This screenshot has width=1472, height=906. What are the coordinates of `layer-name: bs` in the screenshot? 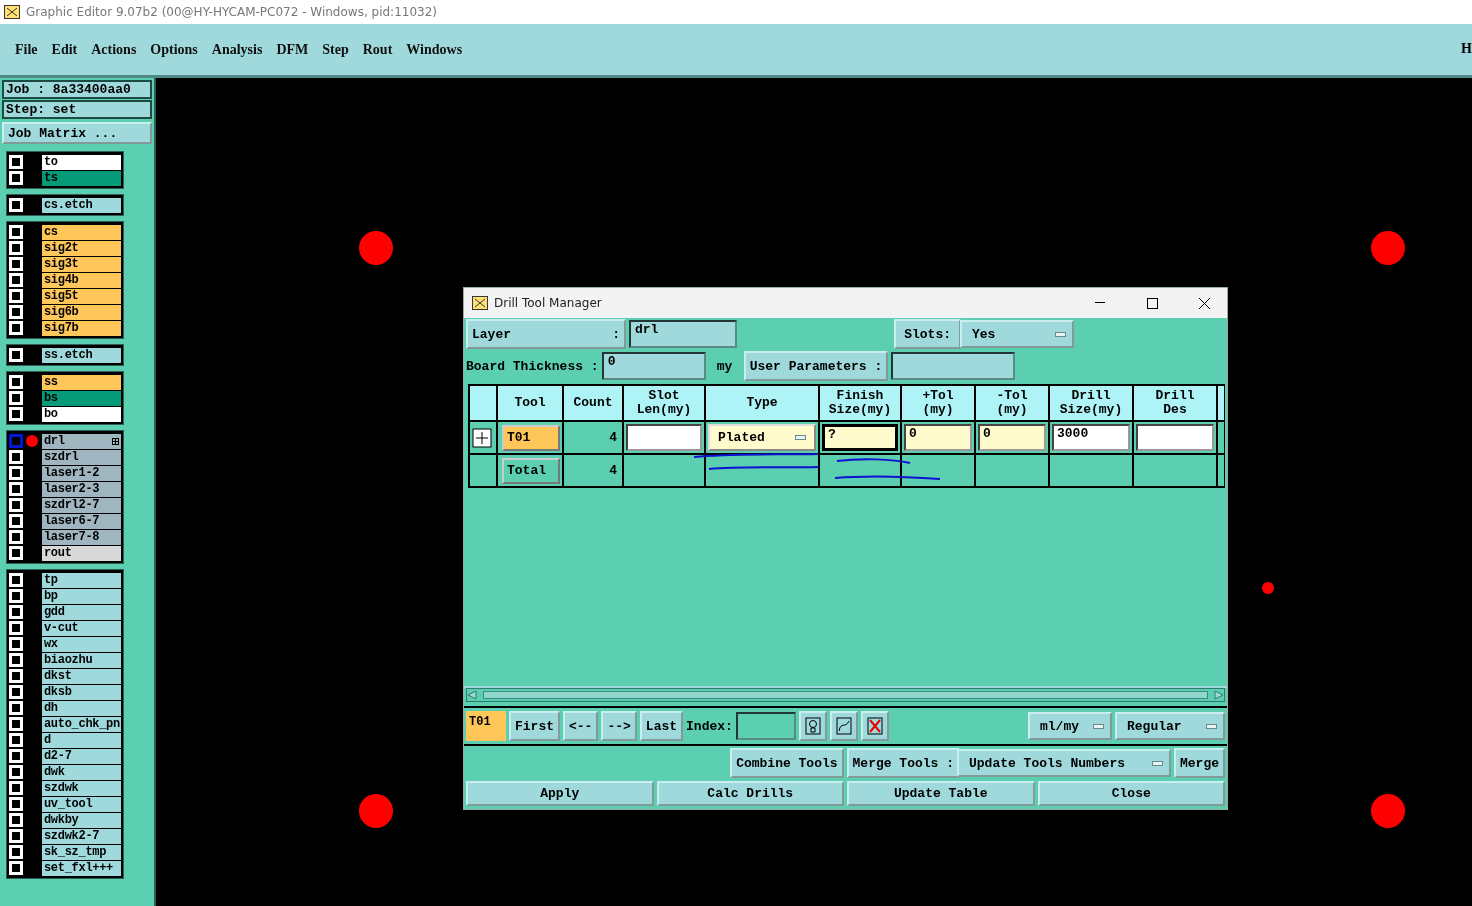 It's located at (81, 398).